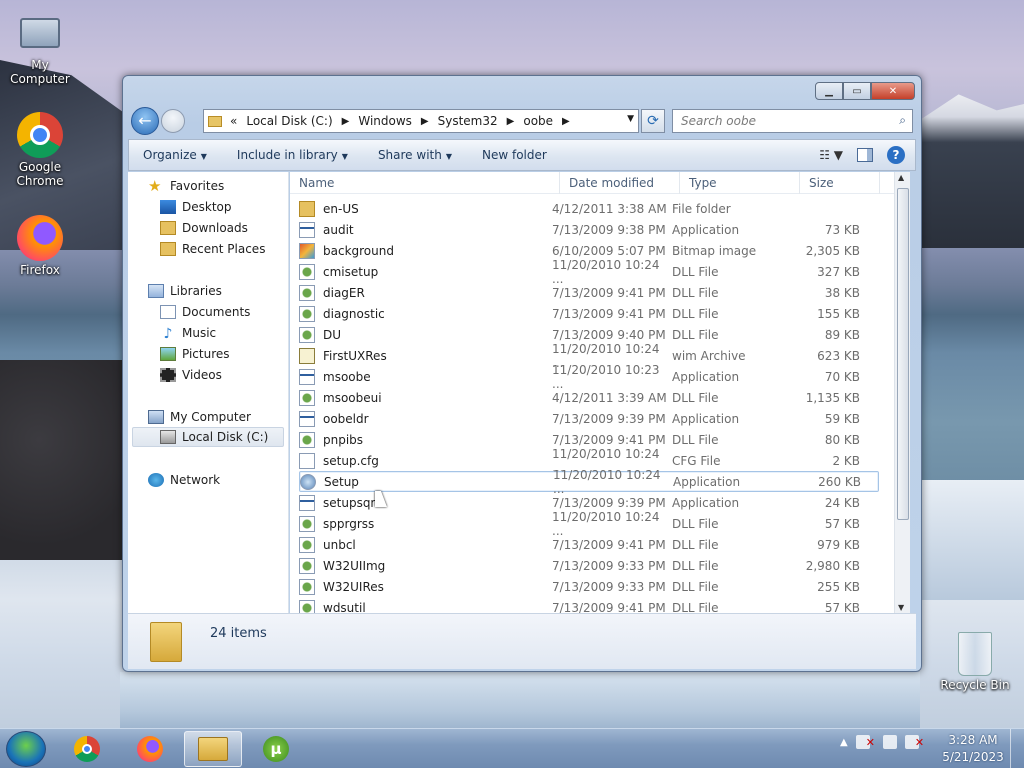 This screenshot has height=769, width=1024. Describe the element at coordinates (40, 246) in the screenshot. I see `desktop-icon-firefox: Firefox` at that location.